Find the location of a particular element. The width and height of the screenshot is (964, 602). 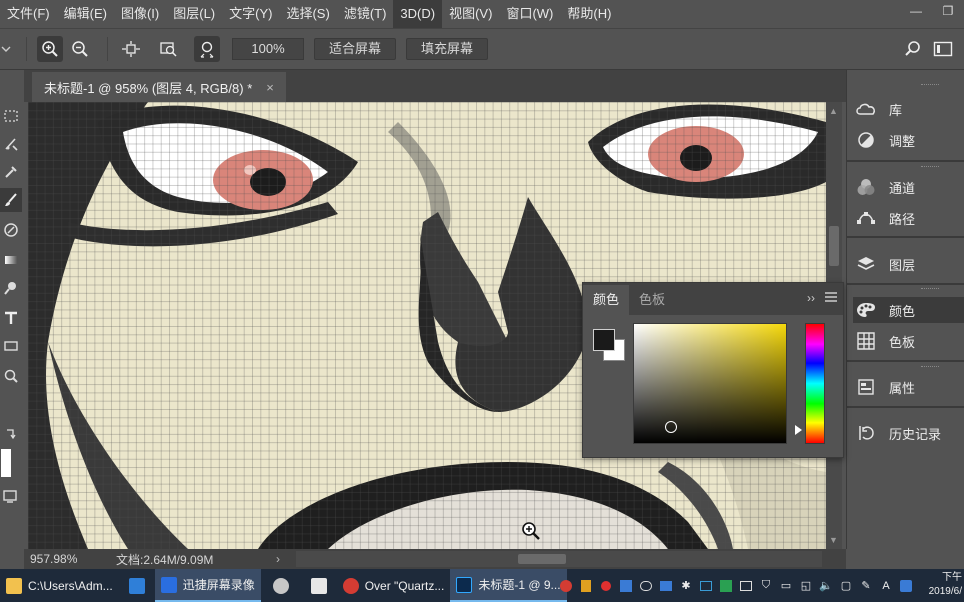

menu-help: 帮助(H) is located at coordinates (589, 14).